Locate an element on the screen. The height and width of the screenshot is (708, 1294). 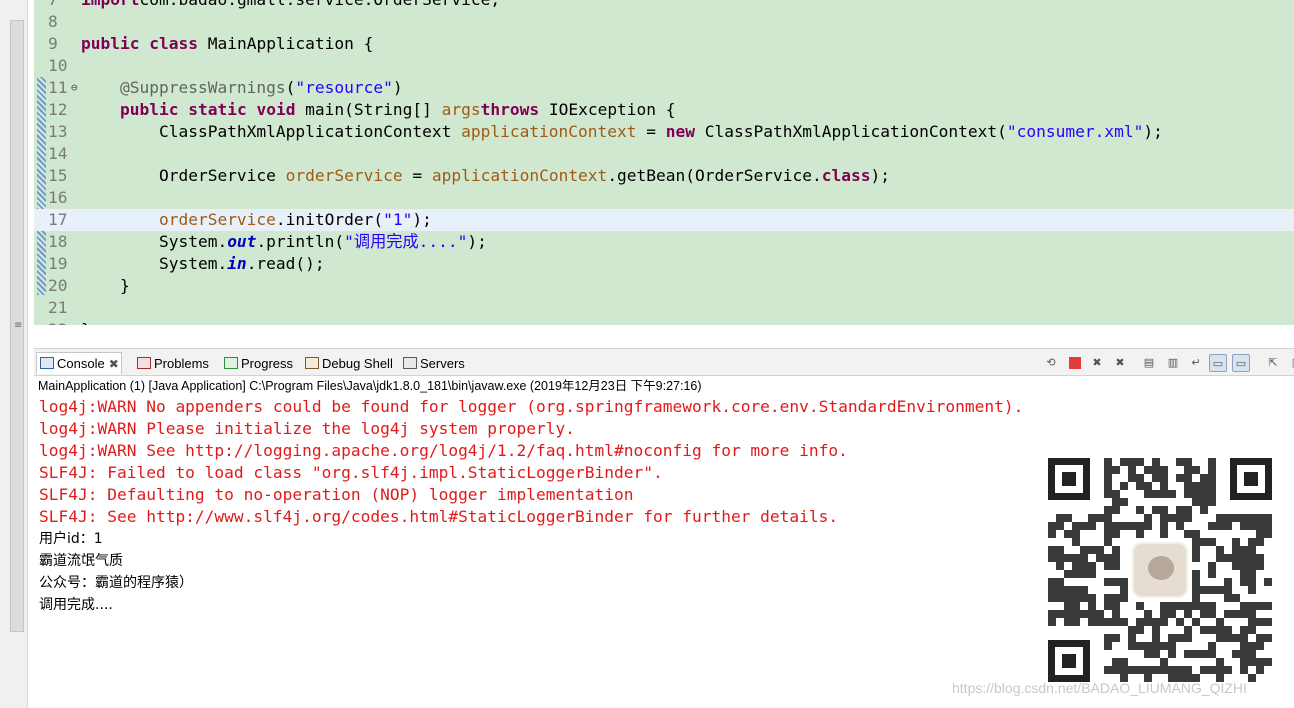
tab-problems: Problems is located at coordinates (171, 364).